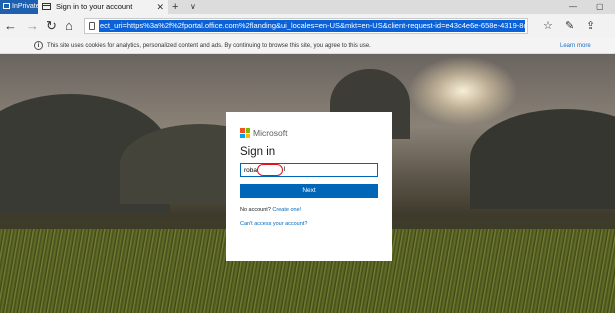  I want to click on back-arrow-icon: ←, so click(10, 26).